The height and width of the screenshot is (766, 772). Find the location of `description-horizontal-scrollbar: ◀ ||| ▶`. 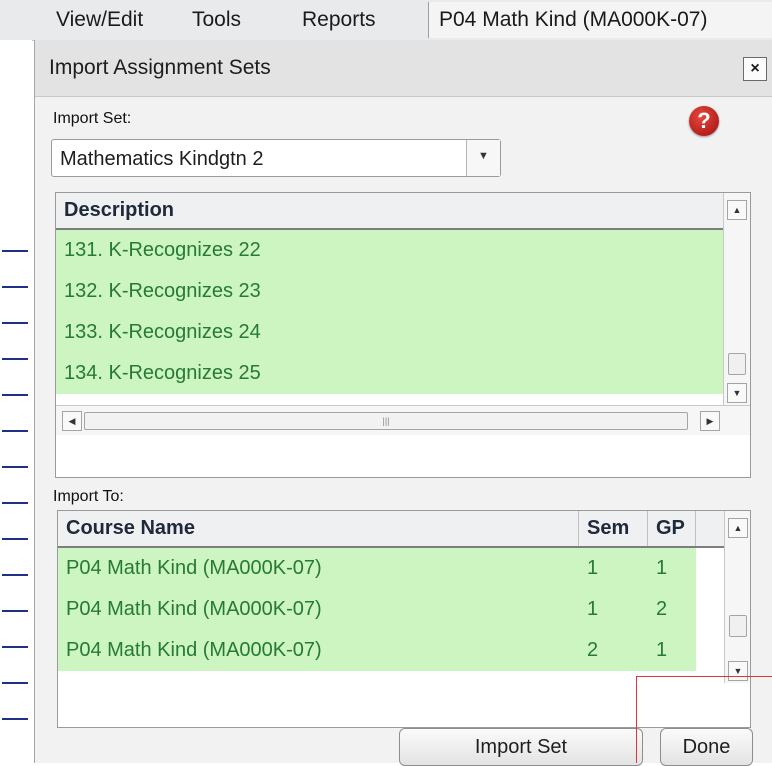

description-horizontal-scrollbar: ◀ ||| ▶ is located at coordinates (403, 420).